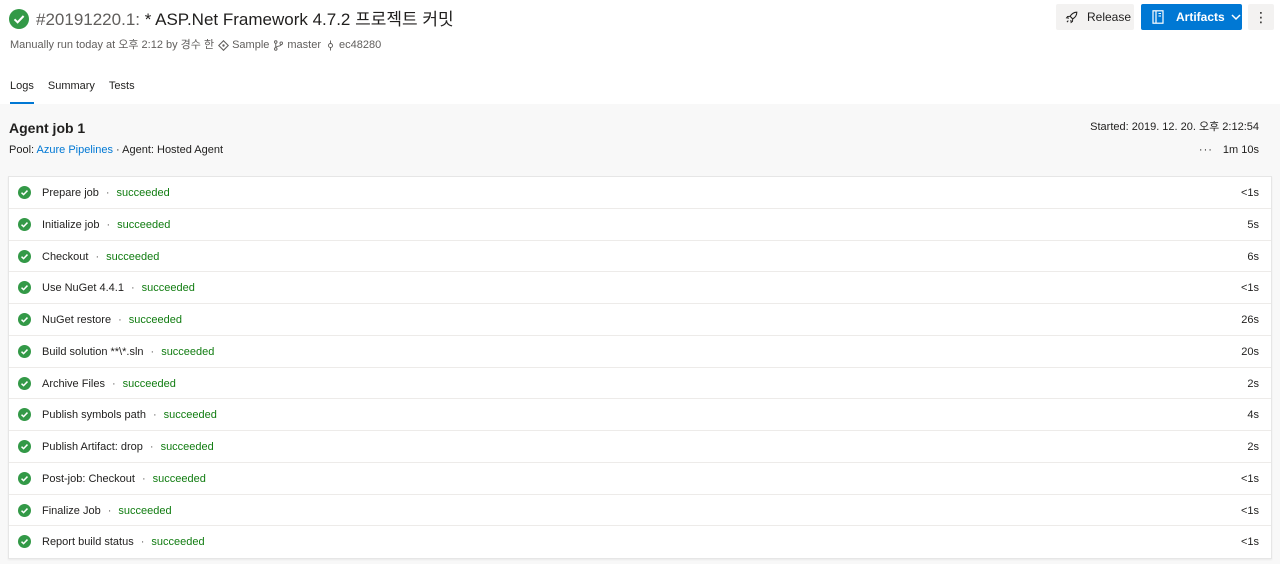  What do you see at coordinates (297, 19) in the screenshot?
I see `run-title: * ASP.Net Framework 4.7.2 프로젝트 커밋` at bounding box center [297, 19].